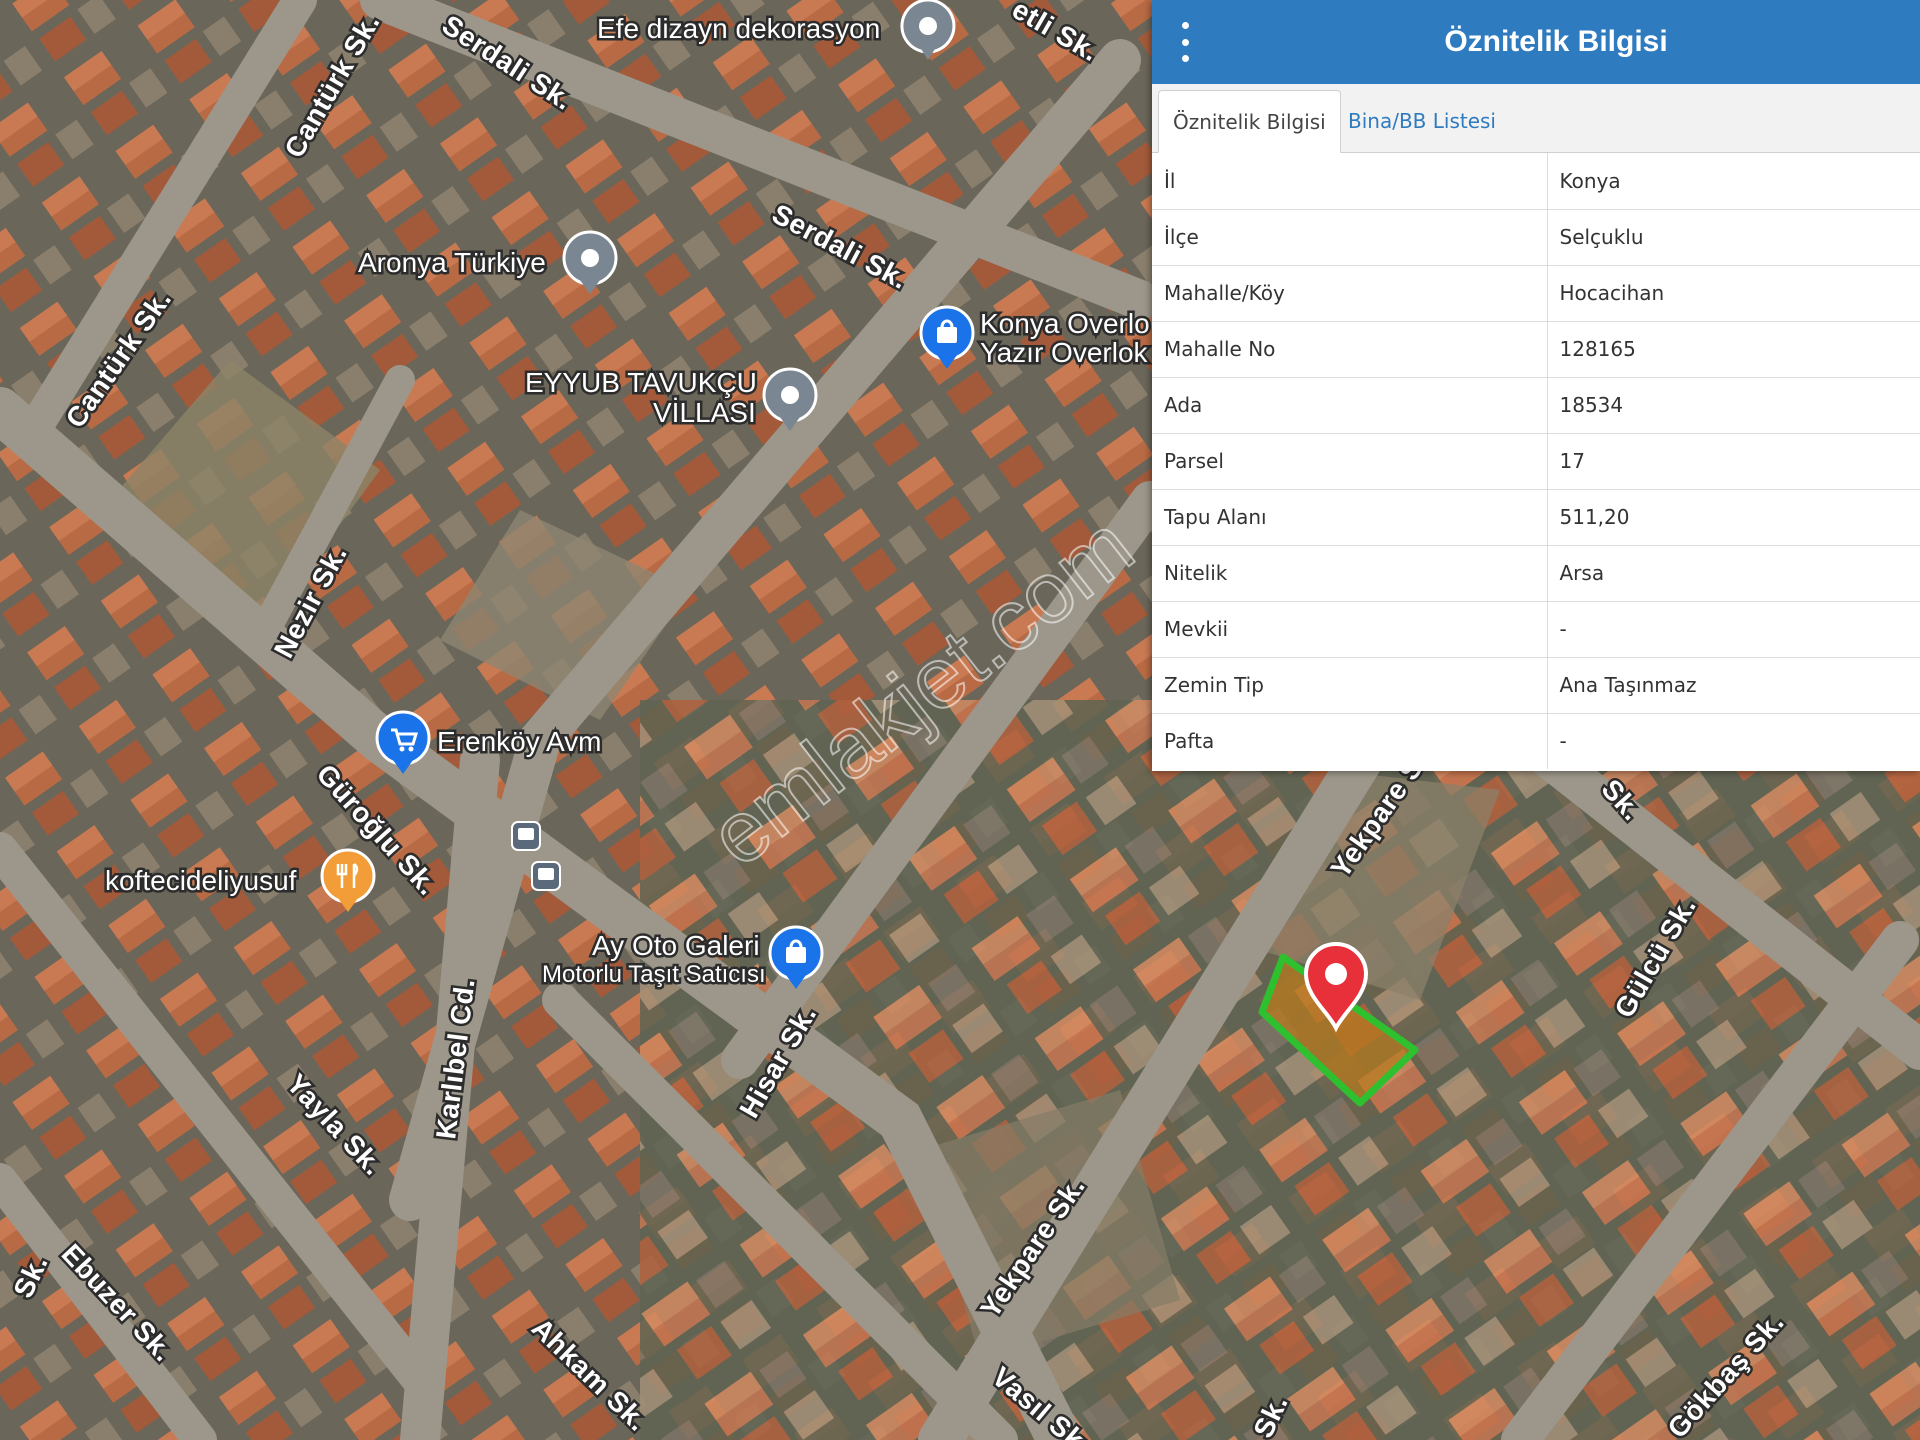 Image resolution: width=1920 pixels, height=1440 pixels. I want to click on attribute-key: Mahalle No, so click(1350, 349).